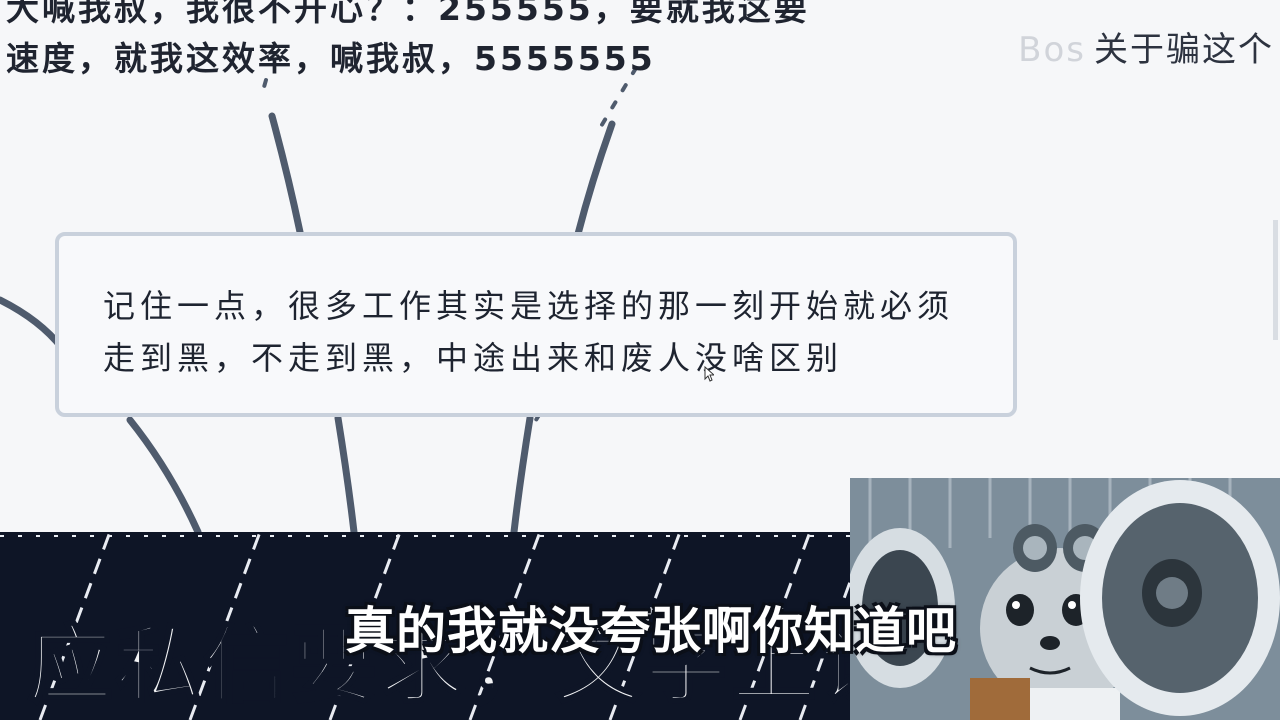 The width and height of the screenshot is (1280, 720). Describe the element at coordinates (651, 631) in the screenshot. I see `video-subtitle: 真的我就没夸张啊你知道吧` at that location.